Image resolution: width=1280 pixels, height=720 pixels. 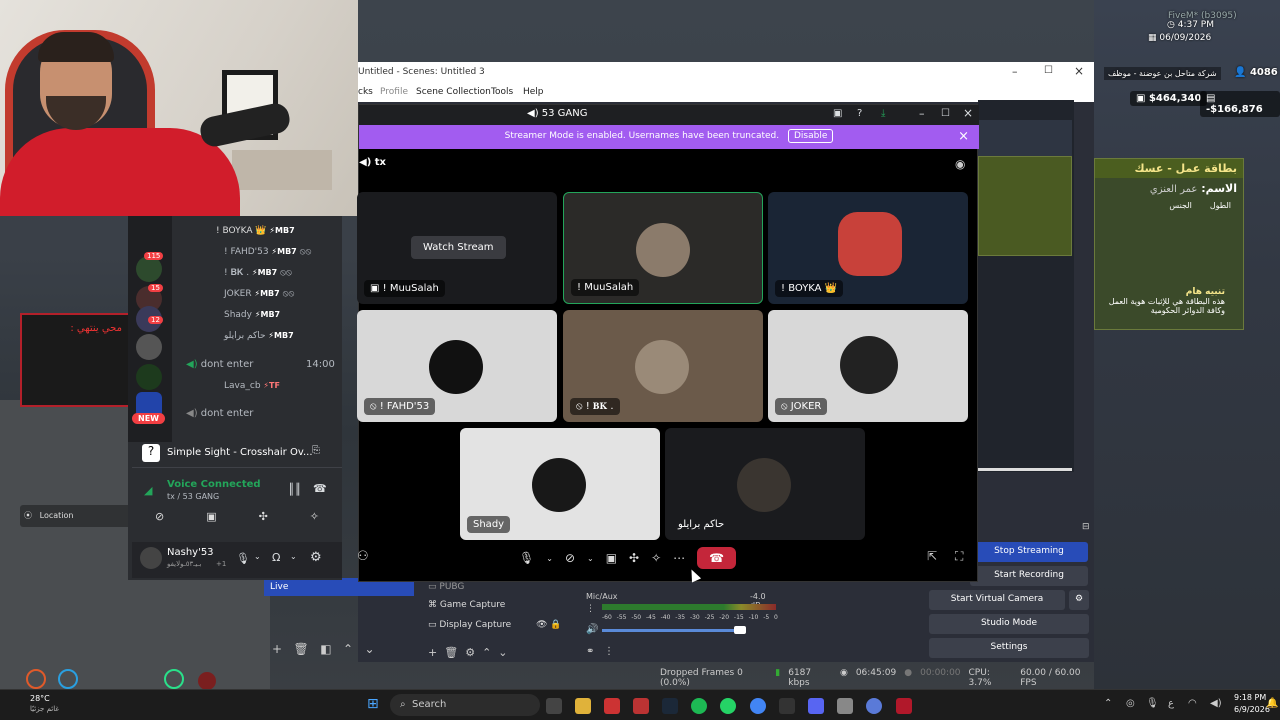 What do you see at coordinates (960, 164) in the screenshot?
I see `chat-icon: ◉` at bounding box center [960, 164].